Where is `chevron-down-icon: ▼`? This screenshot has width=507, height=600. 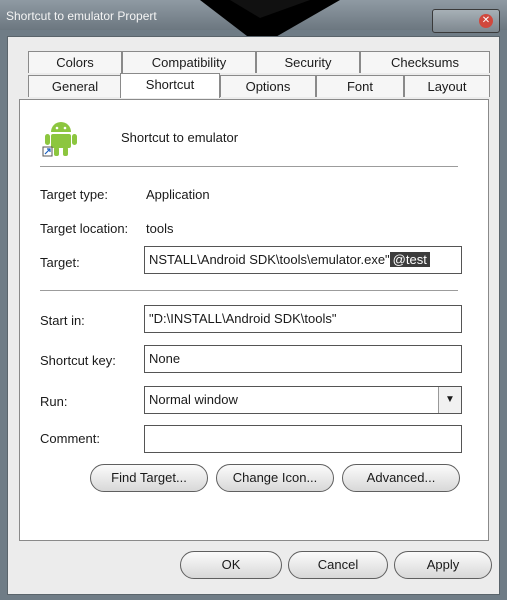 chevron-down-icon: ▼ is located at coordinates (449, 400).